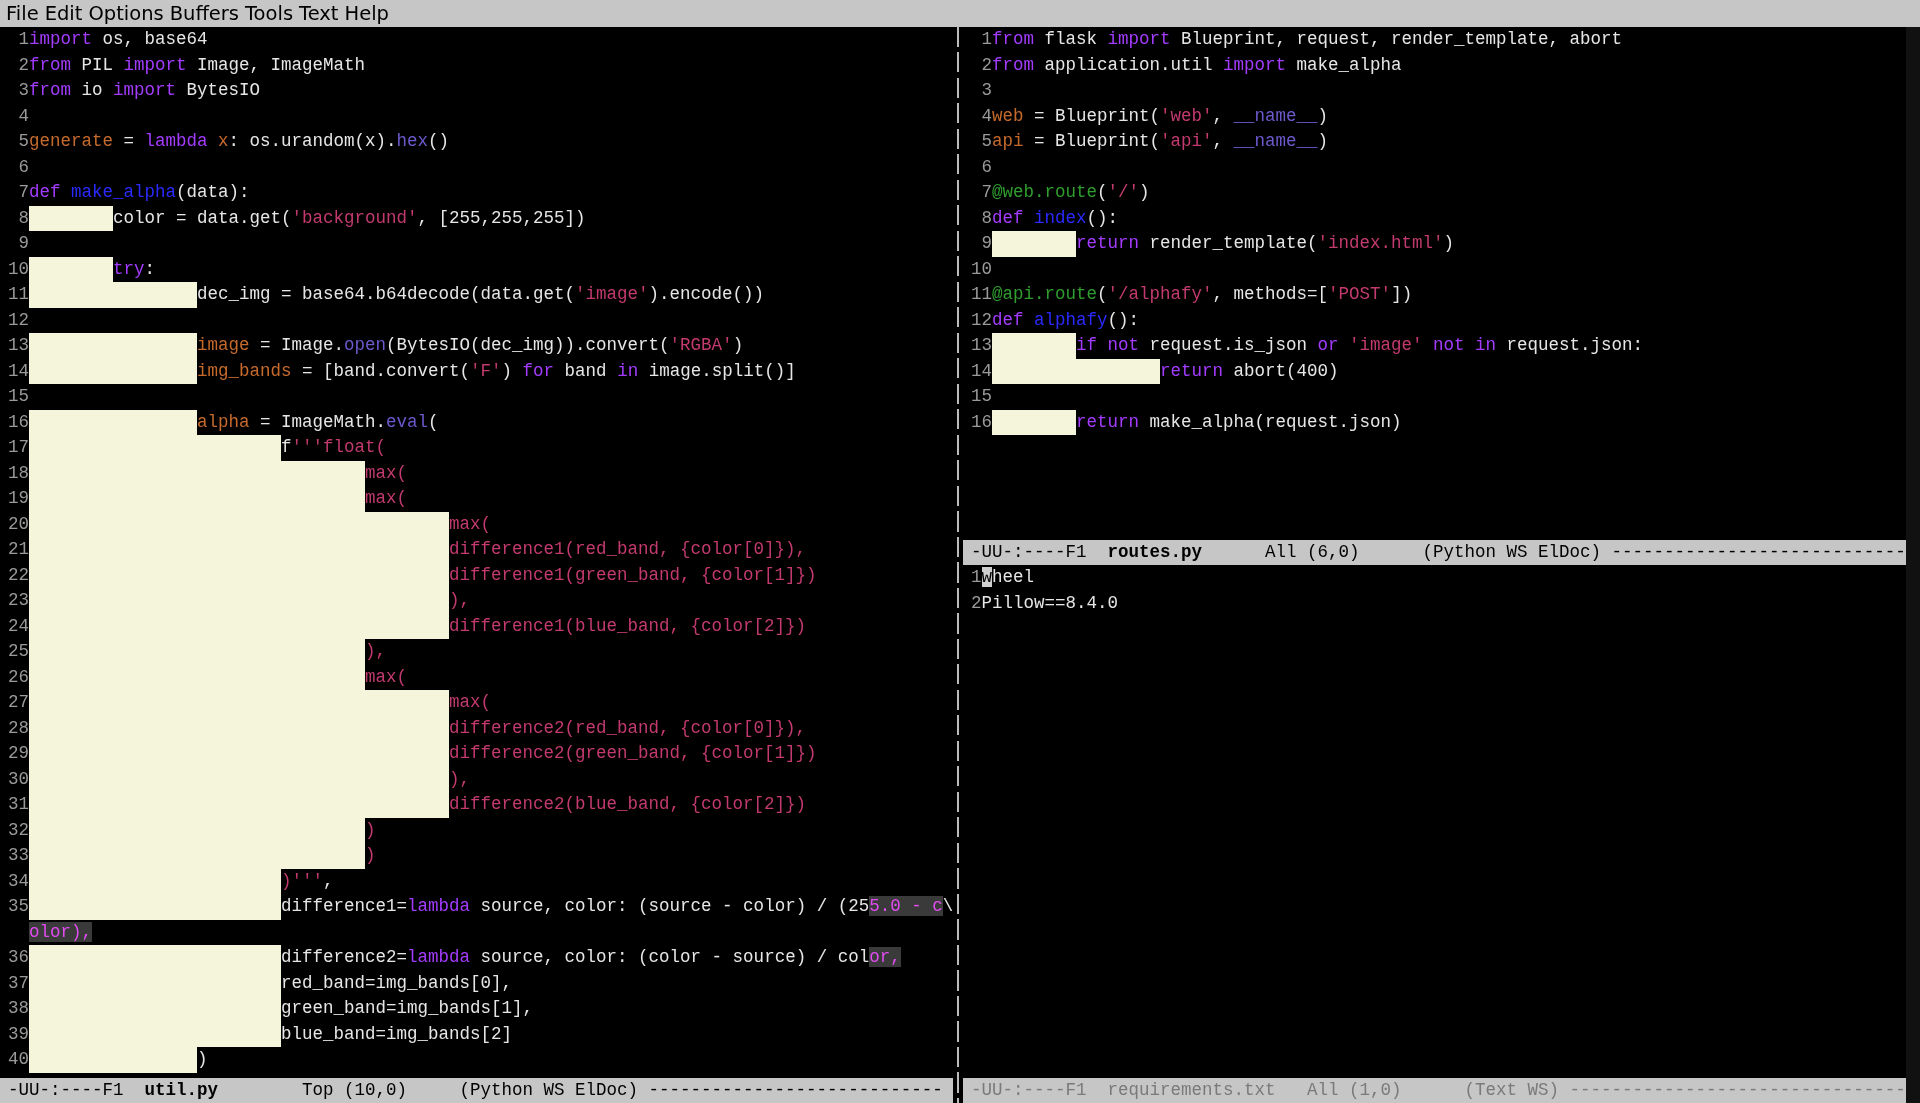 The image size is (1920, 1103). Describe the element at coordinates (18, 473) in the screenshot. I see `line-number: 18` at that location.